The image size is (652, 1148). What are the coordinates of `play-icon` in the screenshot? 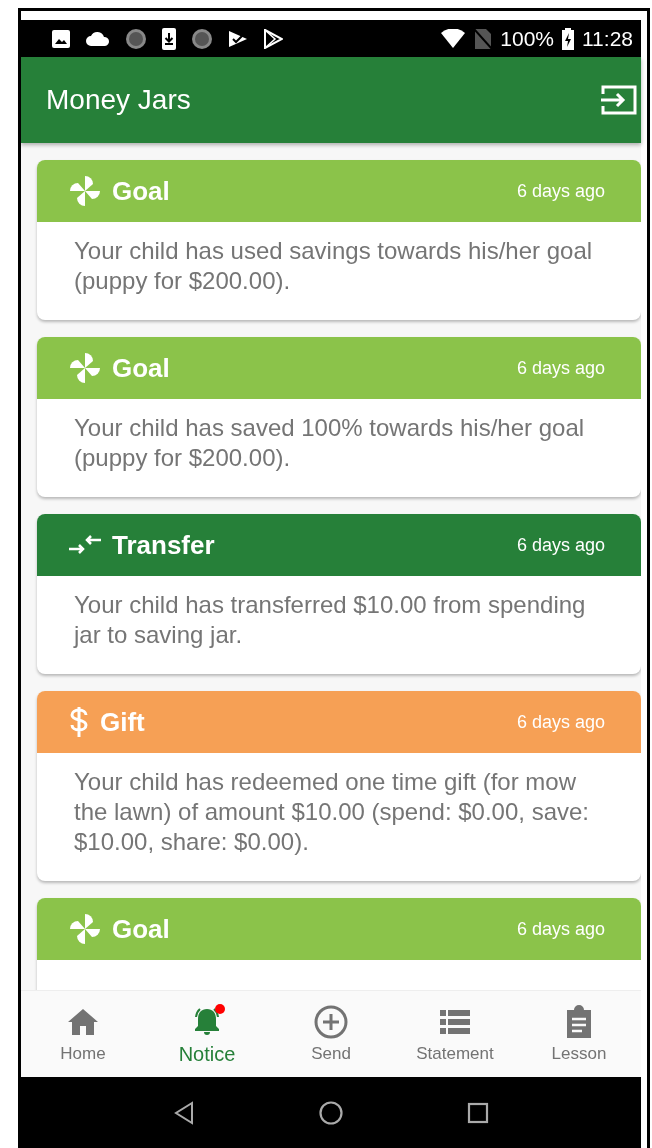 It's located at (273, 38).